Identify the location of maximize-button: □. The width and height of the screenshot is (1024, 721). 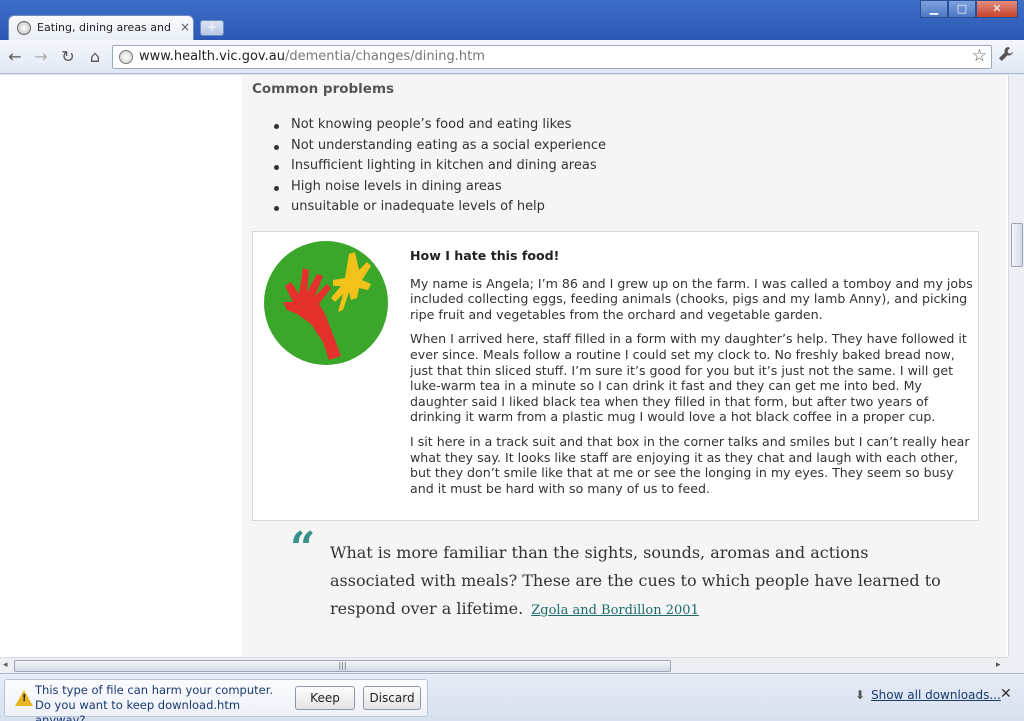
(962, 9).